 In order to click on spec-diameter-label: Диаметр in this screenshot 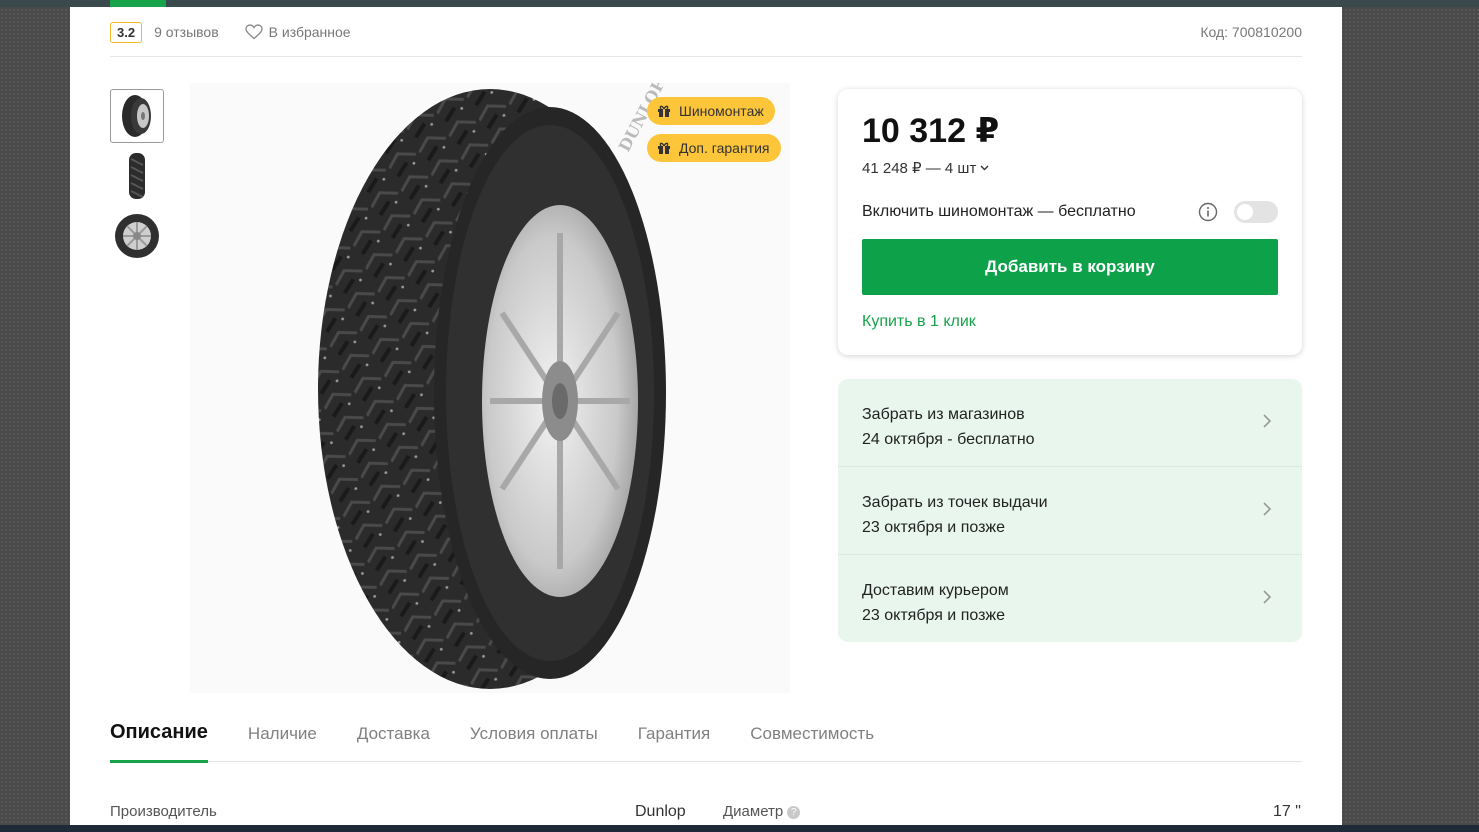, I will do `click(753, 811)`.